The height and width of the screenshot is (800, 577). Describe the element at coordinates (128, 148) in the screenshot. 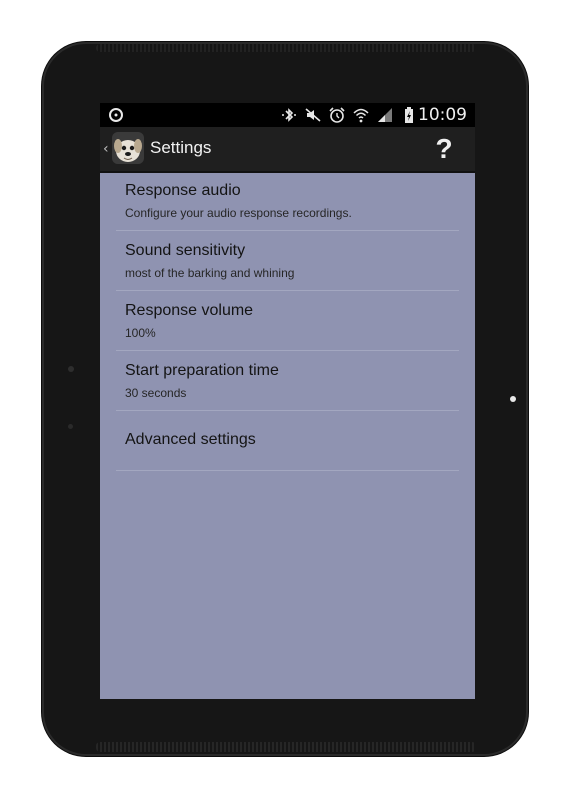

I see `app-logo-dog-icon` at that location.